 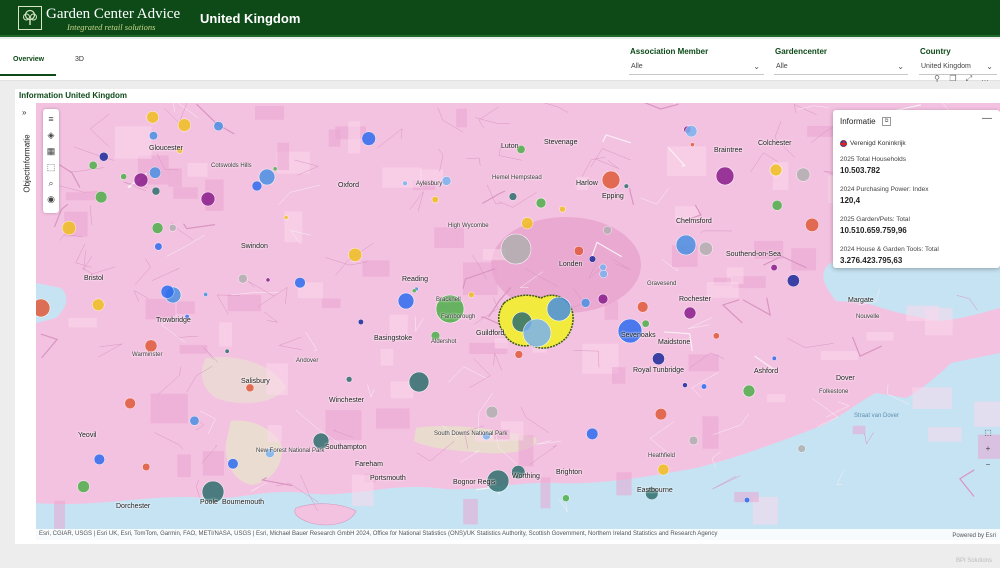 What do you see at coordinates (987, 118) in the screenshot?
I see `minimize-icon: —` at bounding box center [987, 118].